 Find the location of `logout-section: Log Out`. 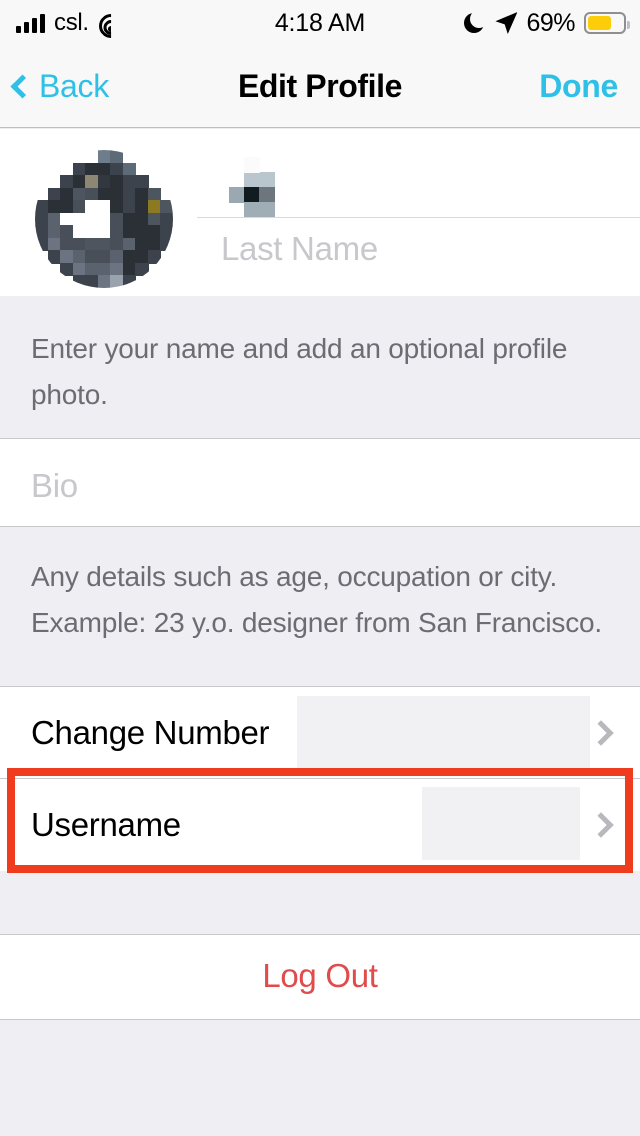

logout-section: Log Out is located at coordinates (320, 977).